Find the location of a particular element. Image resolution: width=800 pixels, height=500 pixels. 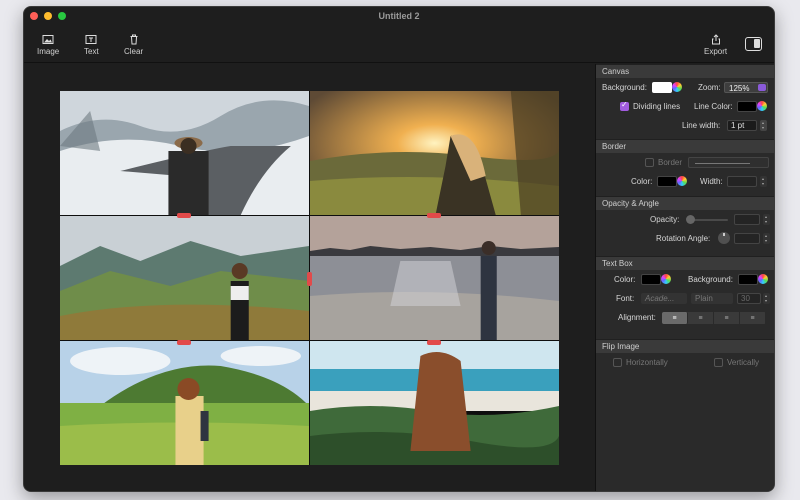

zoom-select: 125% is located at coordinates (746, 87).